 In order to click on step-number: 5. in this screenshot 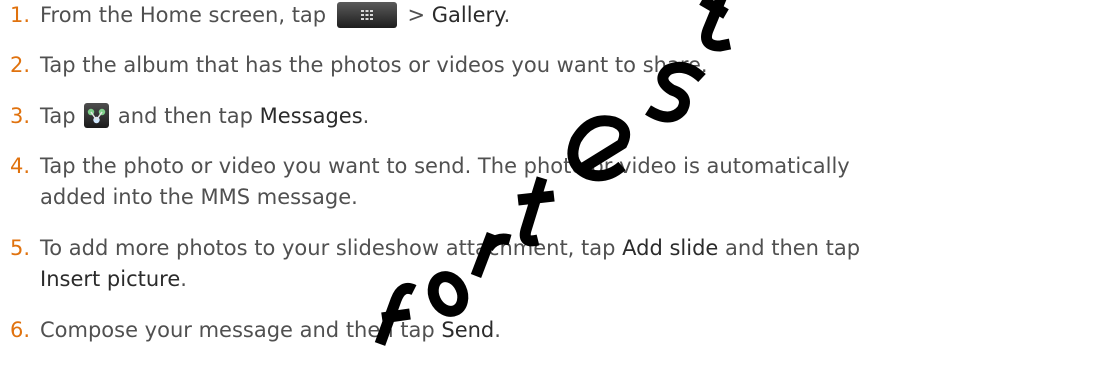, I will do `click(20, 248)`.